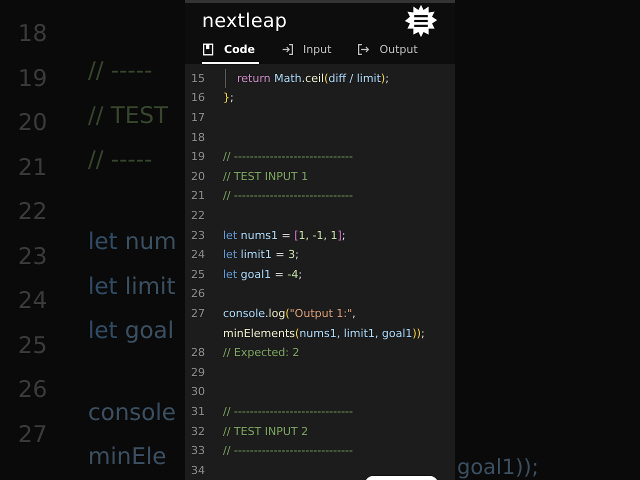 The height and width of the screenshot is (480, 640). I want to click on code-line: goal1));, so click(497, 467).